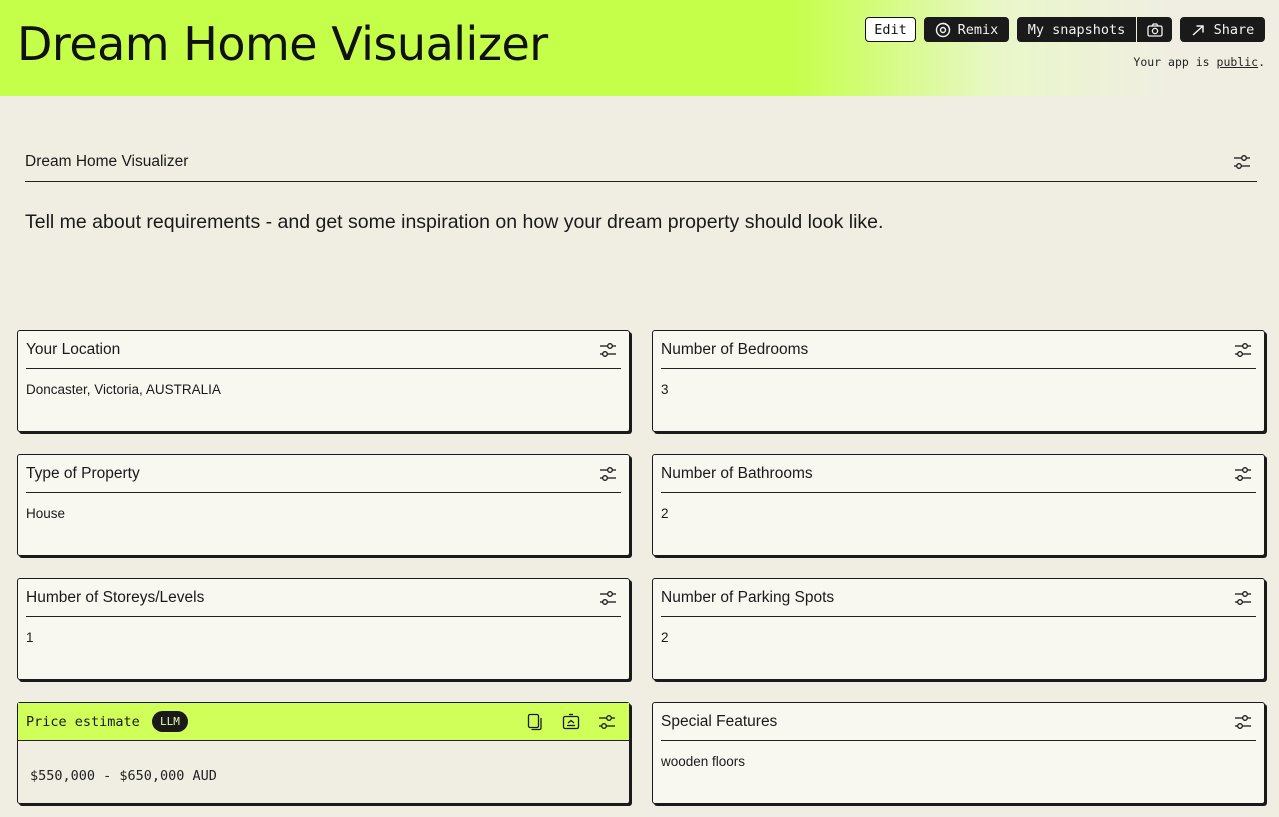 This screenshot has height=817, width=1279. What do you see at coordinates (1198, 30) in the screenshot?
I see `share-arrow-icon` at bounding box center [1198, 30].